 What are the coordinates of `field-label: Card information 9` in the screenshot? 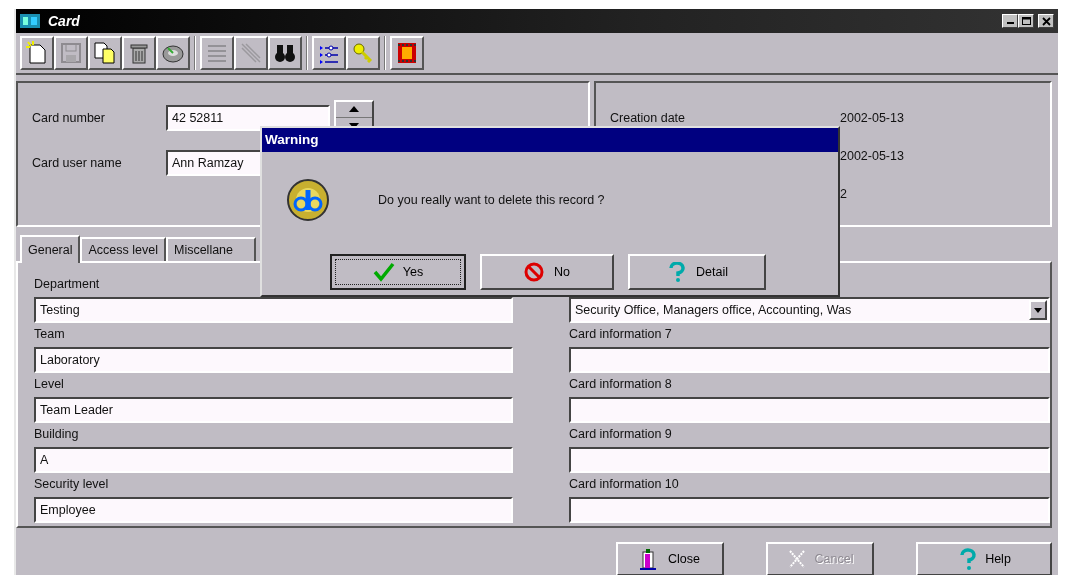 It's located at (621, 434).